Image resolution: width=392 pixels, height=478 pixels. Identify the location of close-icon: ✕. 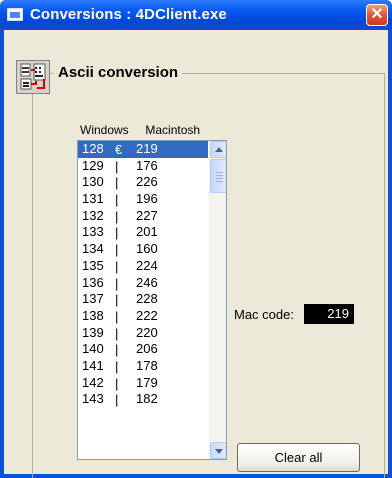
(377, 14).